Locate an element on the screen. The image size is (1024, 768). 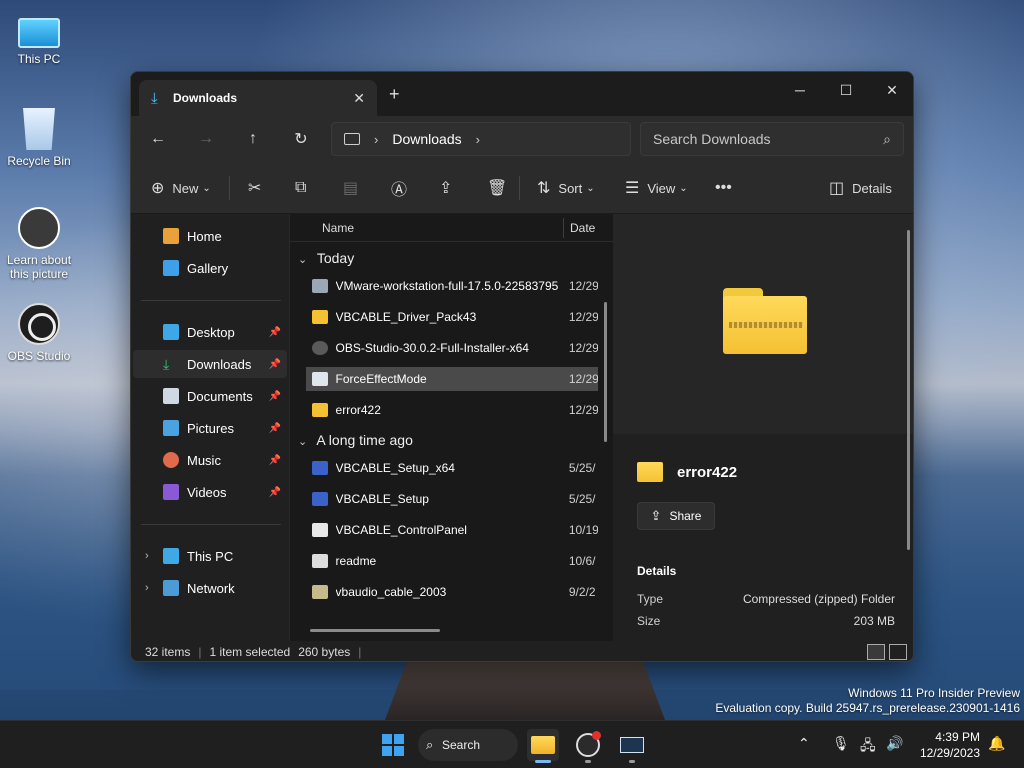
back-button: ← is located at coordinates (158, 139).